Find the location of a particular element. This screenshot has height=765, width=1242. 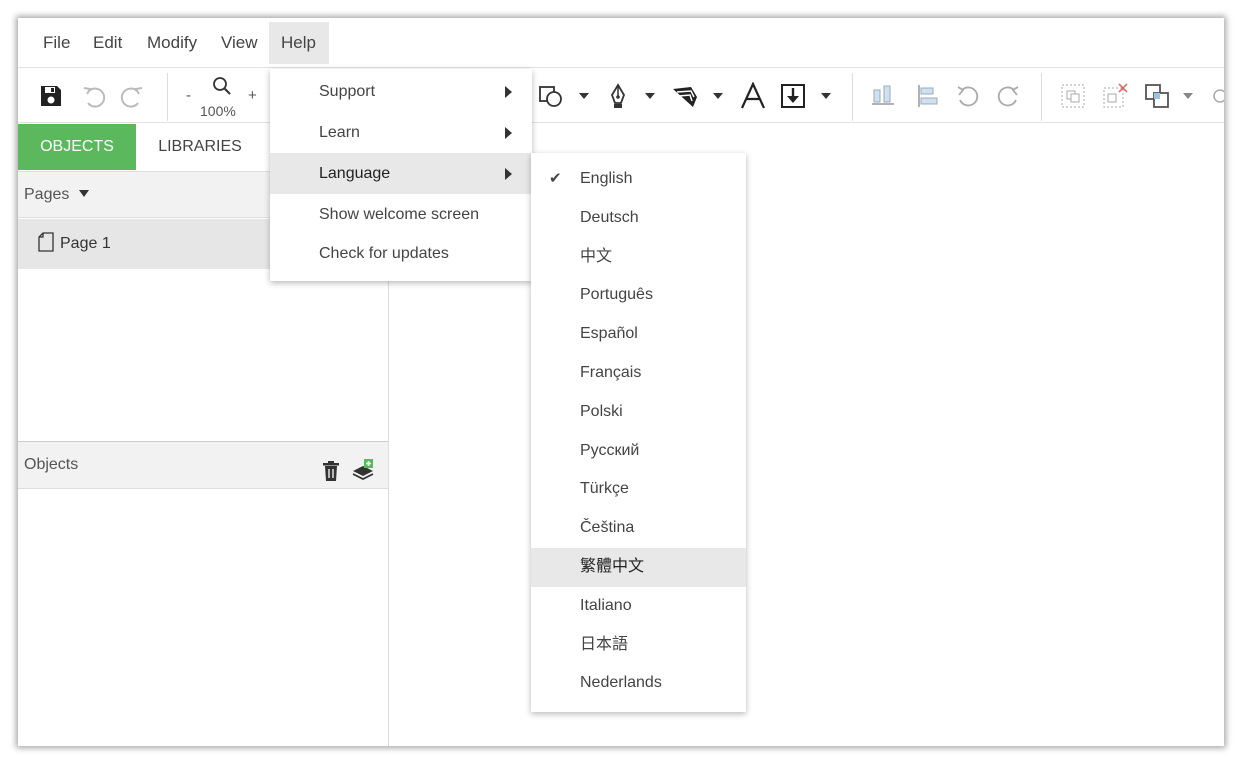

objects-header: Objects is located at coordinates (203, 465).